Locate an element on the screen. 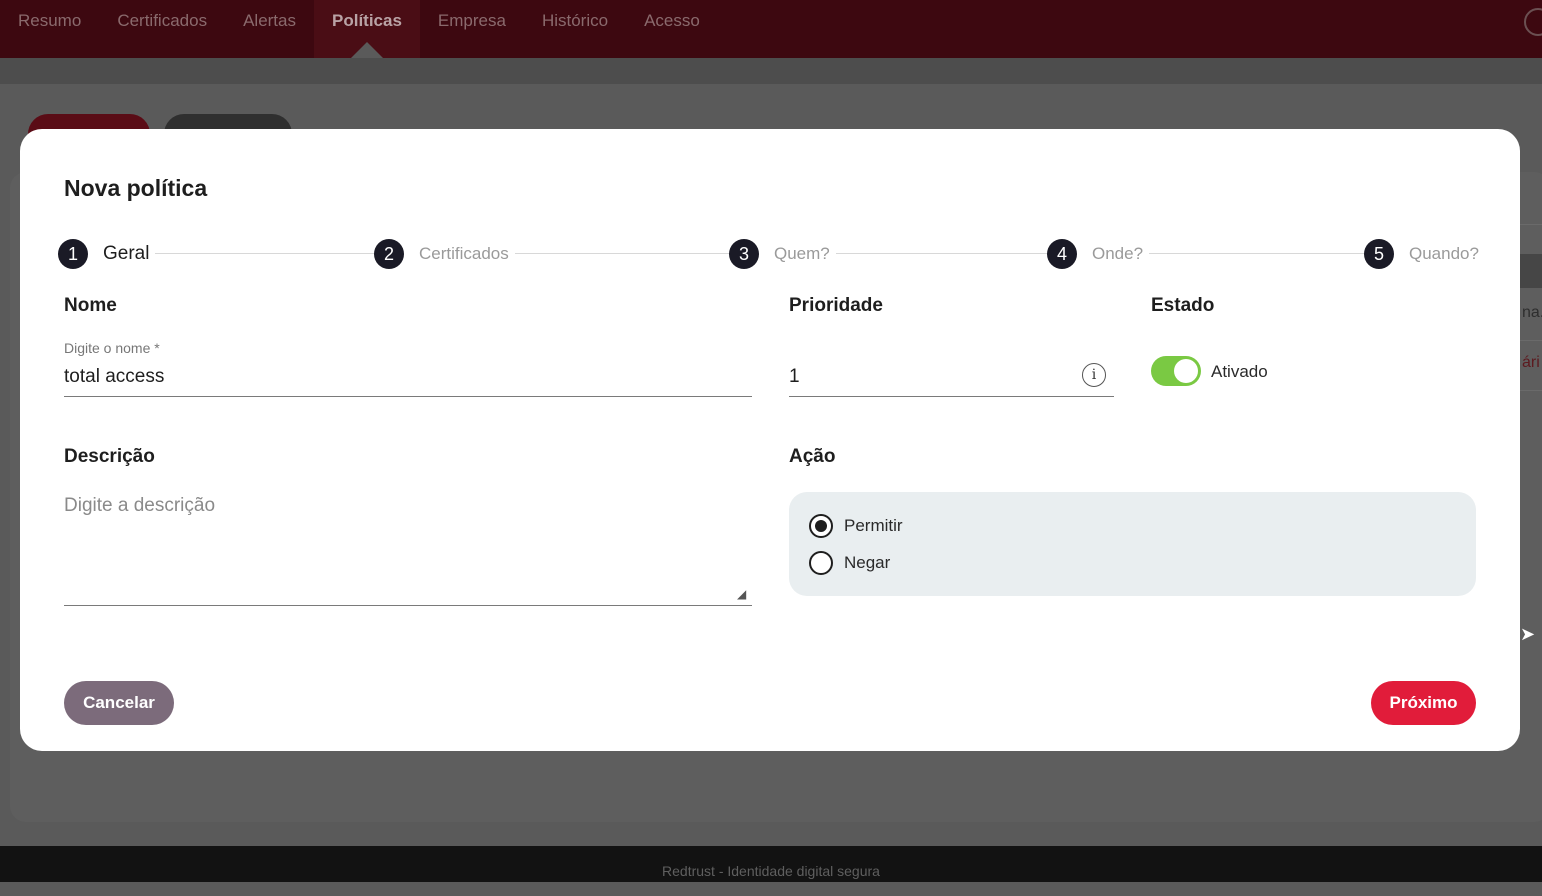  step-number: 1 is located at coordinates (73, 254).